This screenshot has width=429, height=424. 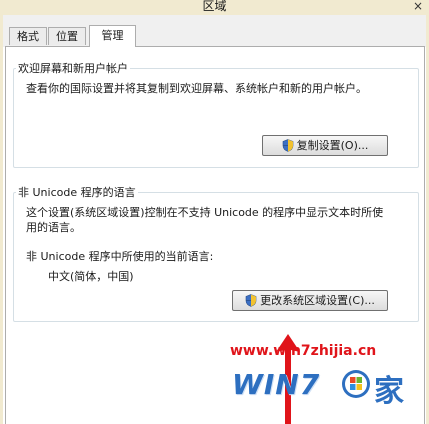 I want to click on welcome-group-title: 欢迎屏幕和新用户帐户, so click(x=73, y=68).